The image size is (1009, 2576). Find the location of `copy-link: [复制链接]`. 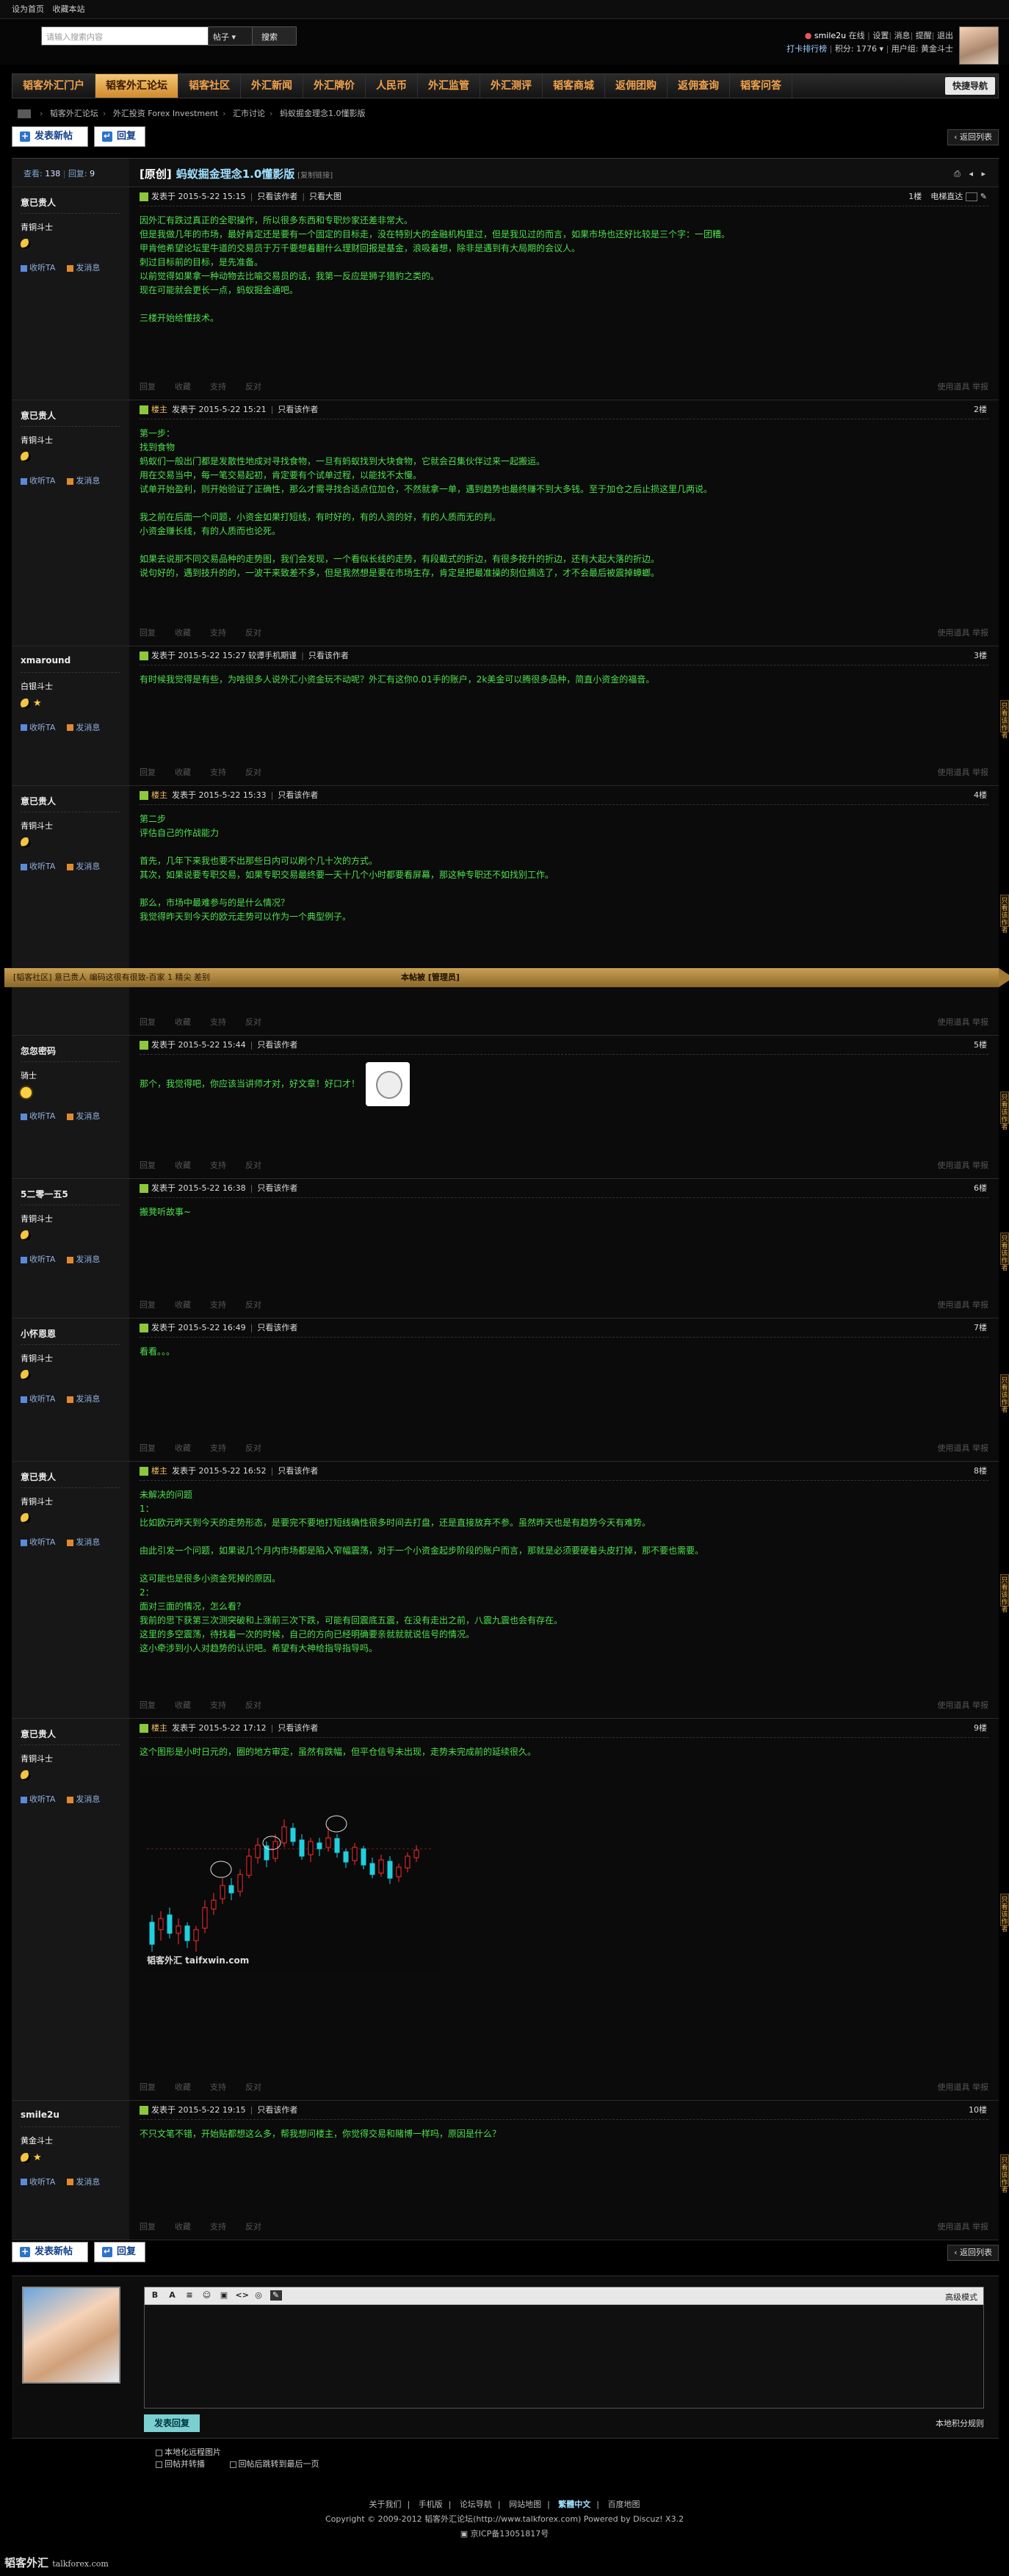

copy-link: [复制链接] is located at coordinates (315, 176).